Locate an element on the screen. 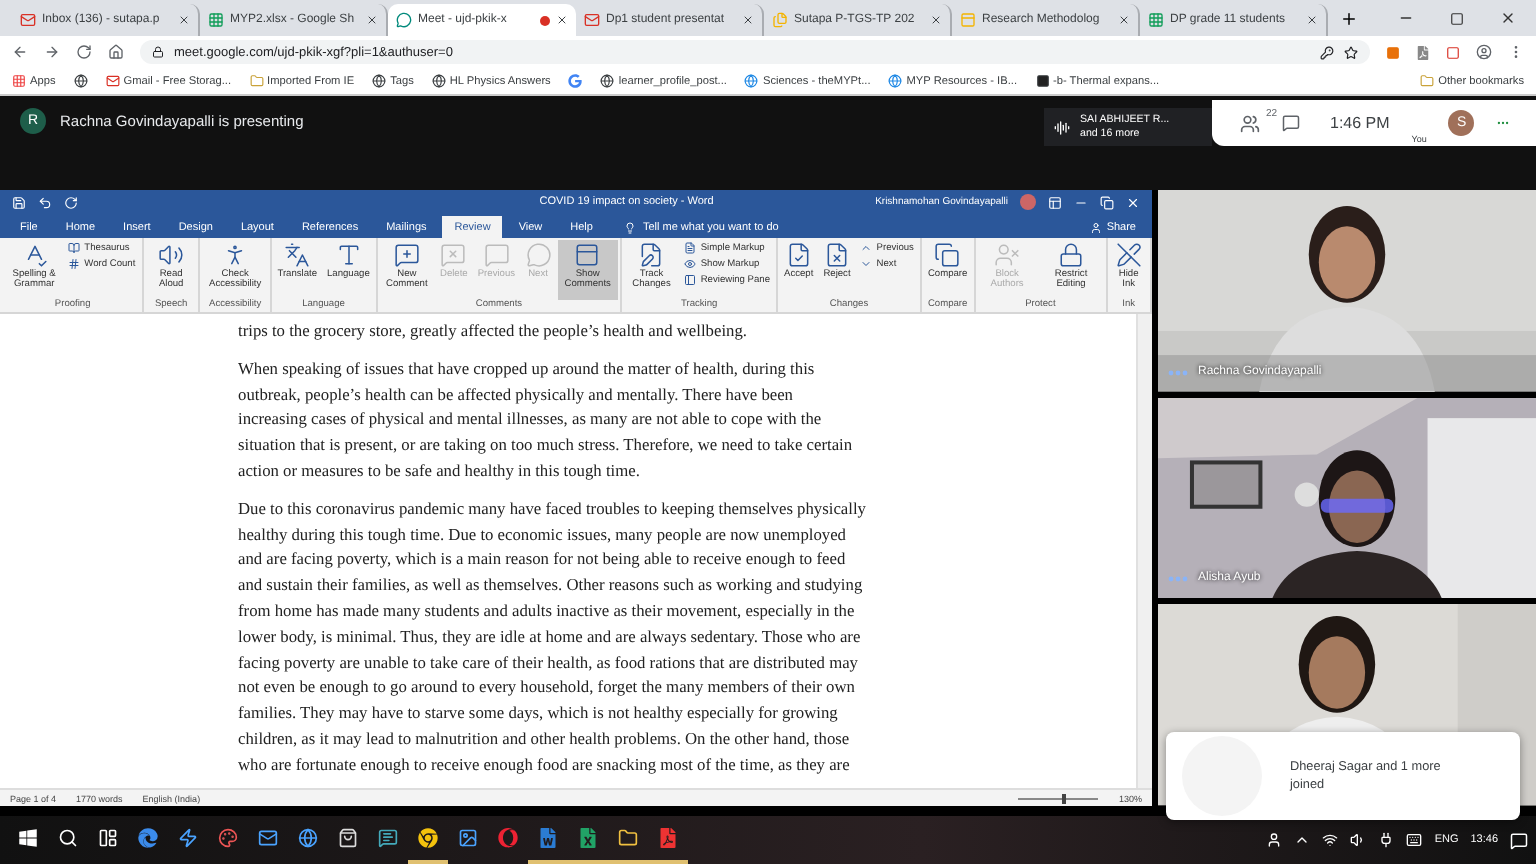  audio-icon is located at coordinates (1062, 127).